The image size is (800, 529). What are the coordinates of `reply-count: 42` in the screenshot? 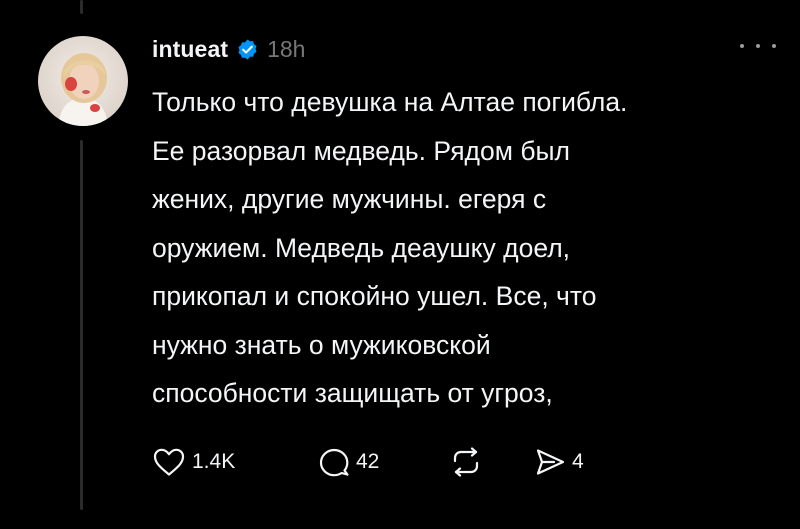 It's located at (368, 461).